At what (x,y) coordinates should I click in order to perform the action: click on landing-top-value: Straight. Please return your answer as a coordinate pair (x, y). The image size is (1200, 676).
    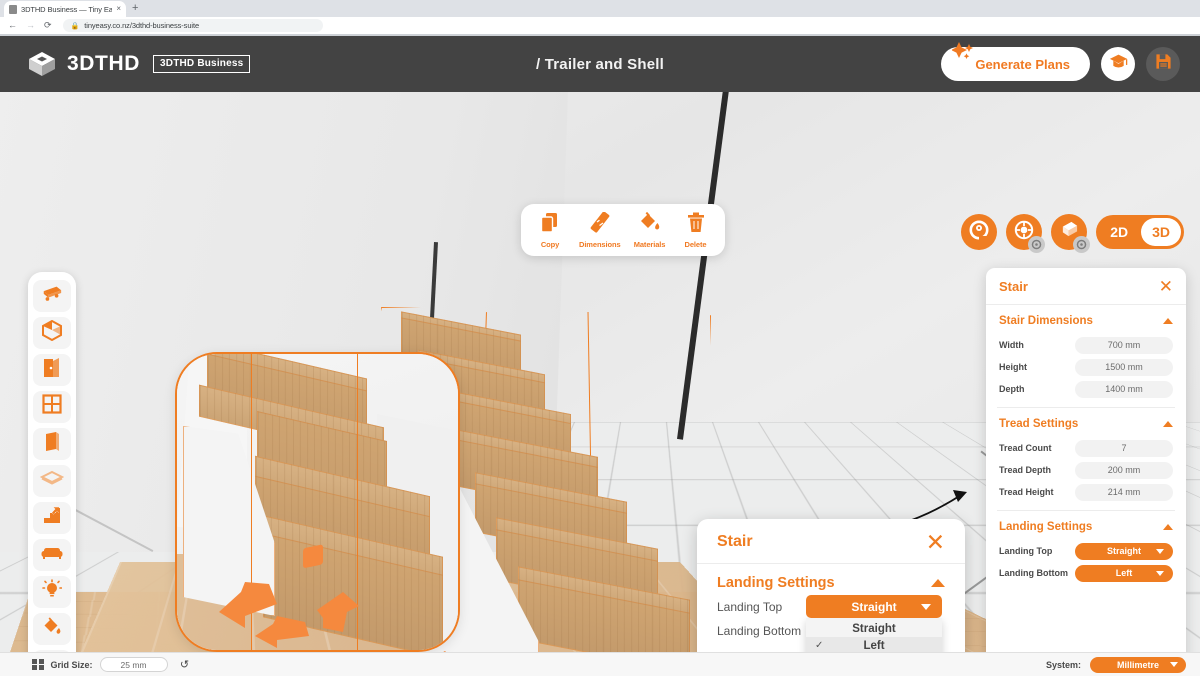
    Looking at the image, I should click on (1123, 551).